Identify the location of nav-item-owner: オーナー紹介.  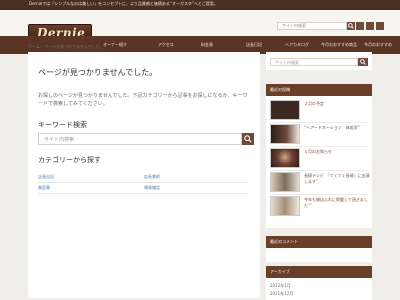
(115, 45).